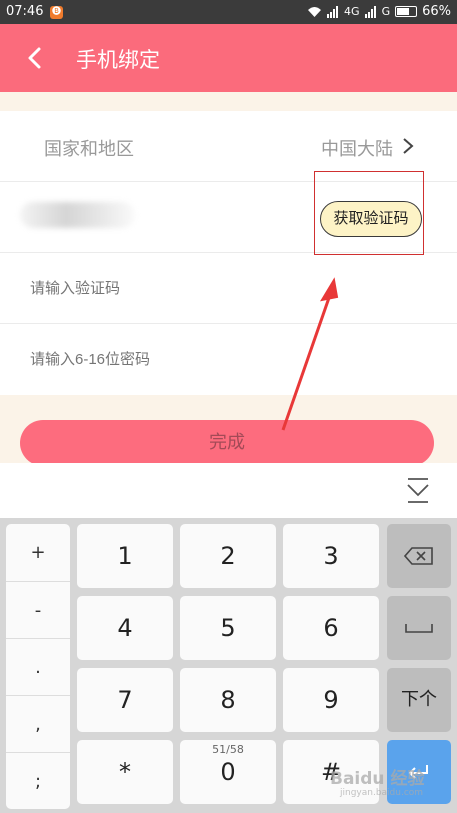 The width and height of the screenshot is (457, 813). I want to click on verification-code-input, so click(220, 288).